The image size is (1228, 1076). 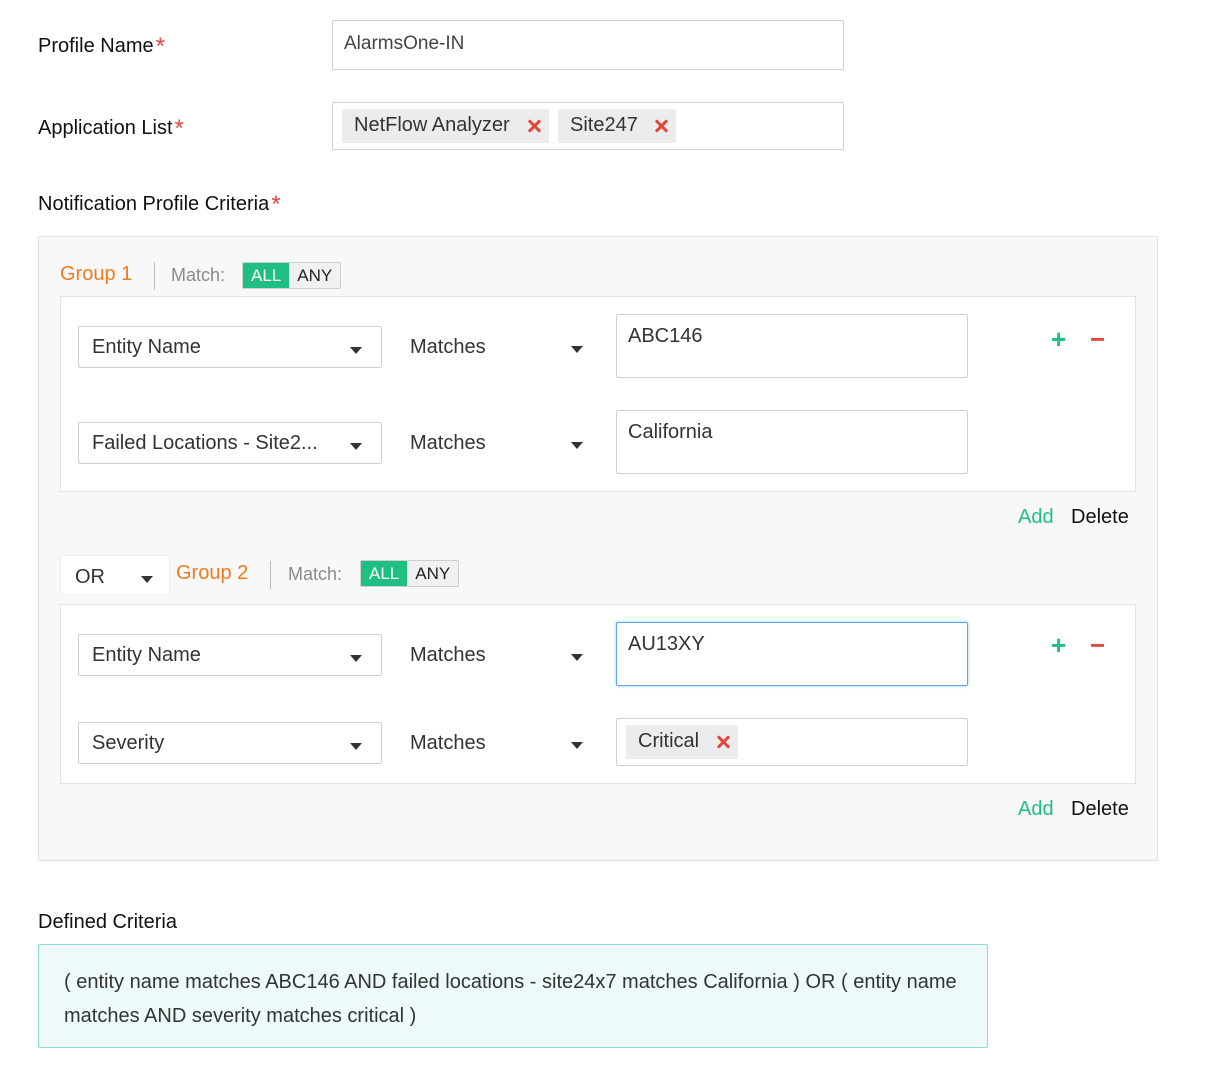 What do you see at coordinates (792, 654) in the screenshot?
I see `group2-row1-value-input: AU13XY` at bounding box center [792, 654].